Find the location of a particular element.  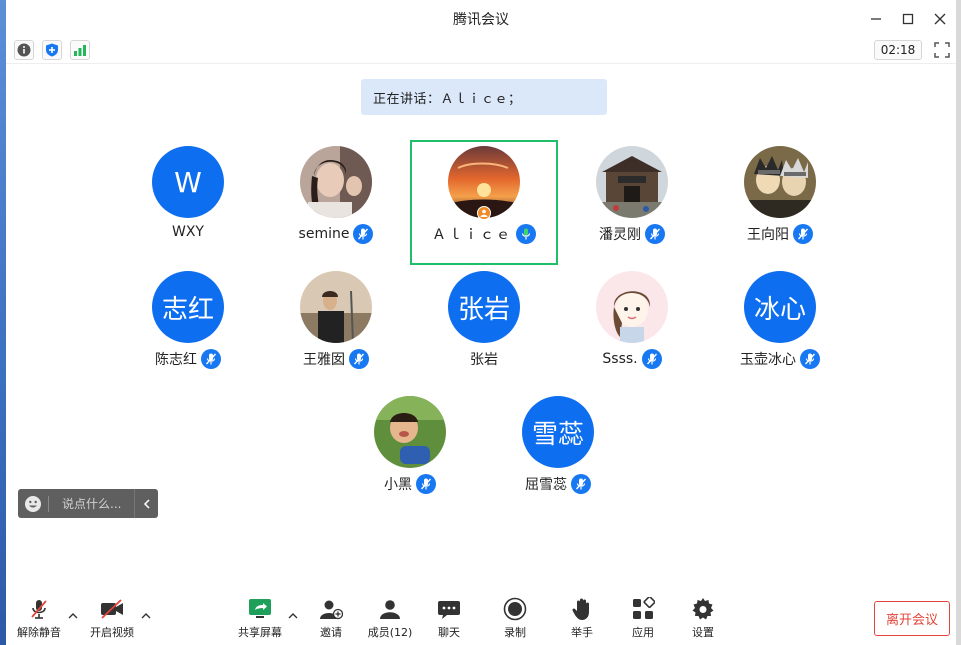

participant-name: 张岩 is located at coordinates (484, 360).